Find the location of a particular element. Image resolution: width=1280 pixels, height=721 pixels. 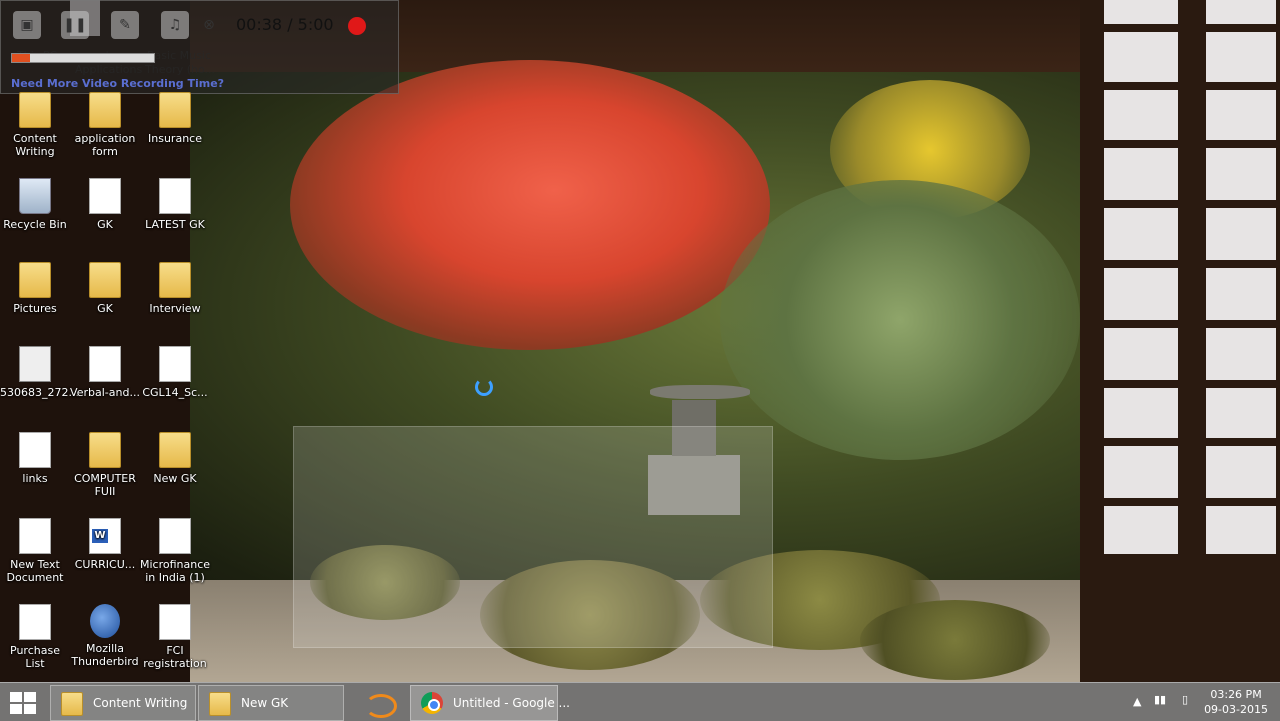

show-hidden-icons-icon: ▲ is located at coordinates (1137, 701).